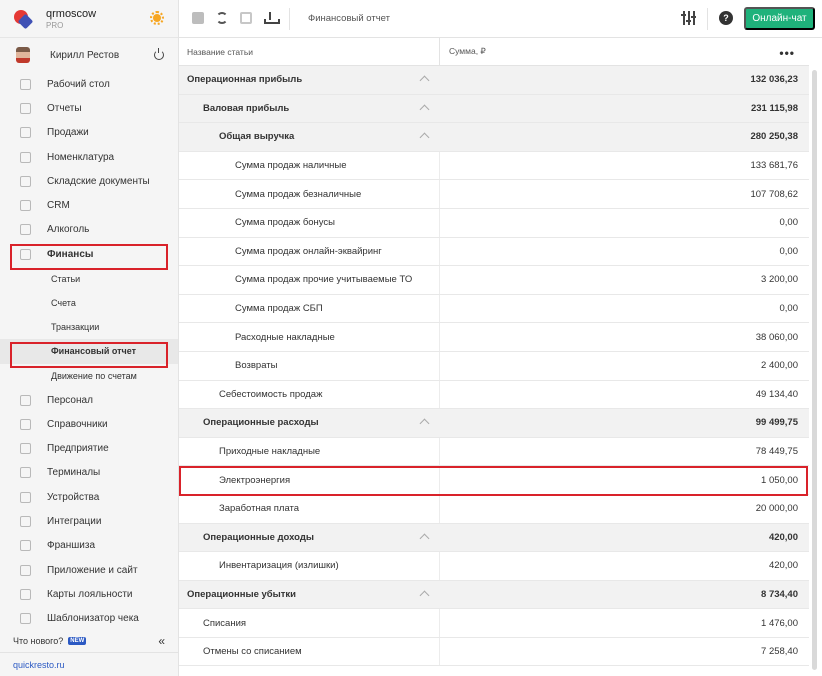 This screenshot has width=822, height=676. I want to click on nav-item-crm: CRM, so click(89, 205).